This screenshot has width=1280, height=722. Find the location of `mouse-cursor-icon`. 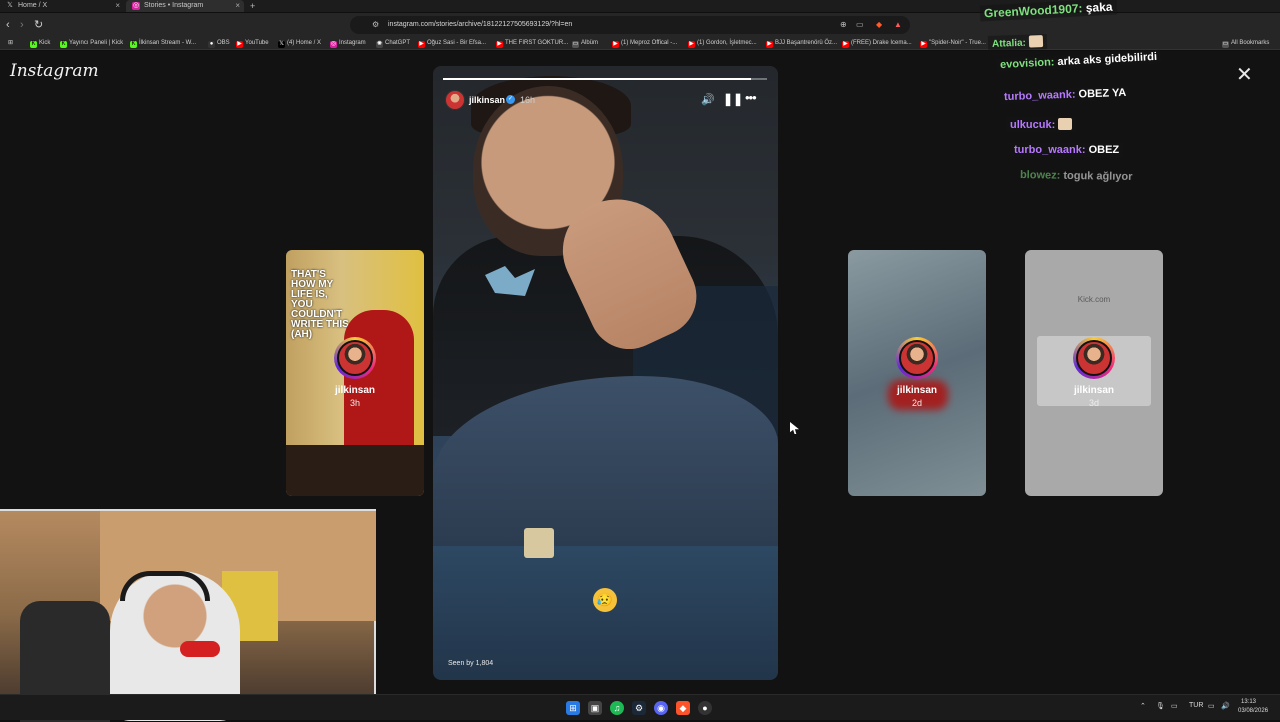

mouse-cursor-icon is located at coordinates (794, 428).